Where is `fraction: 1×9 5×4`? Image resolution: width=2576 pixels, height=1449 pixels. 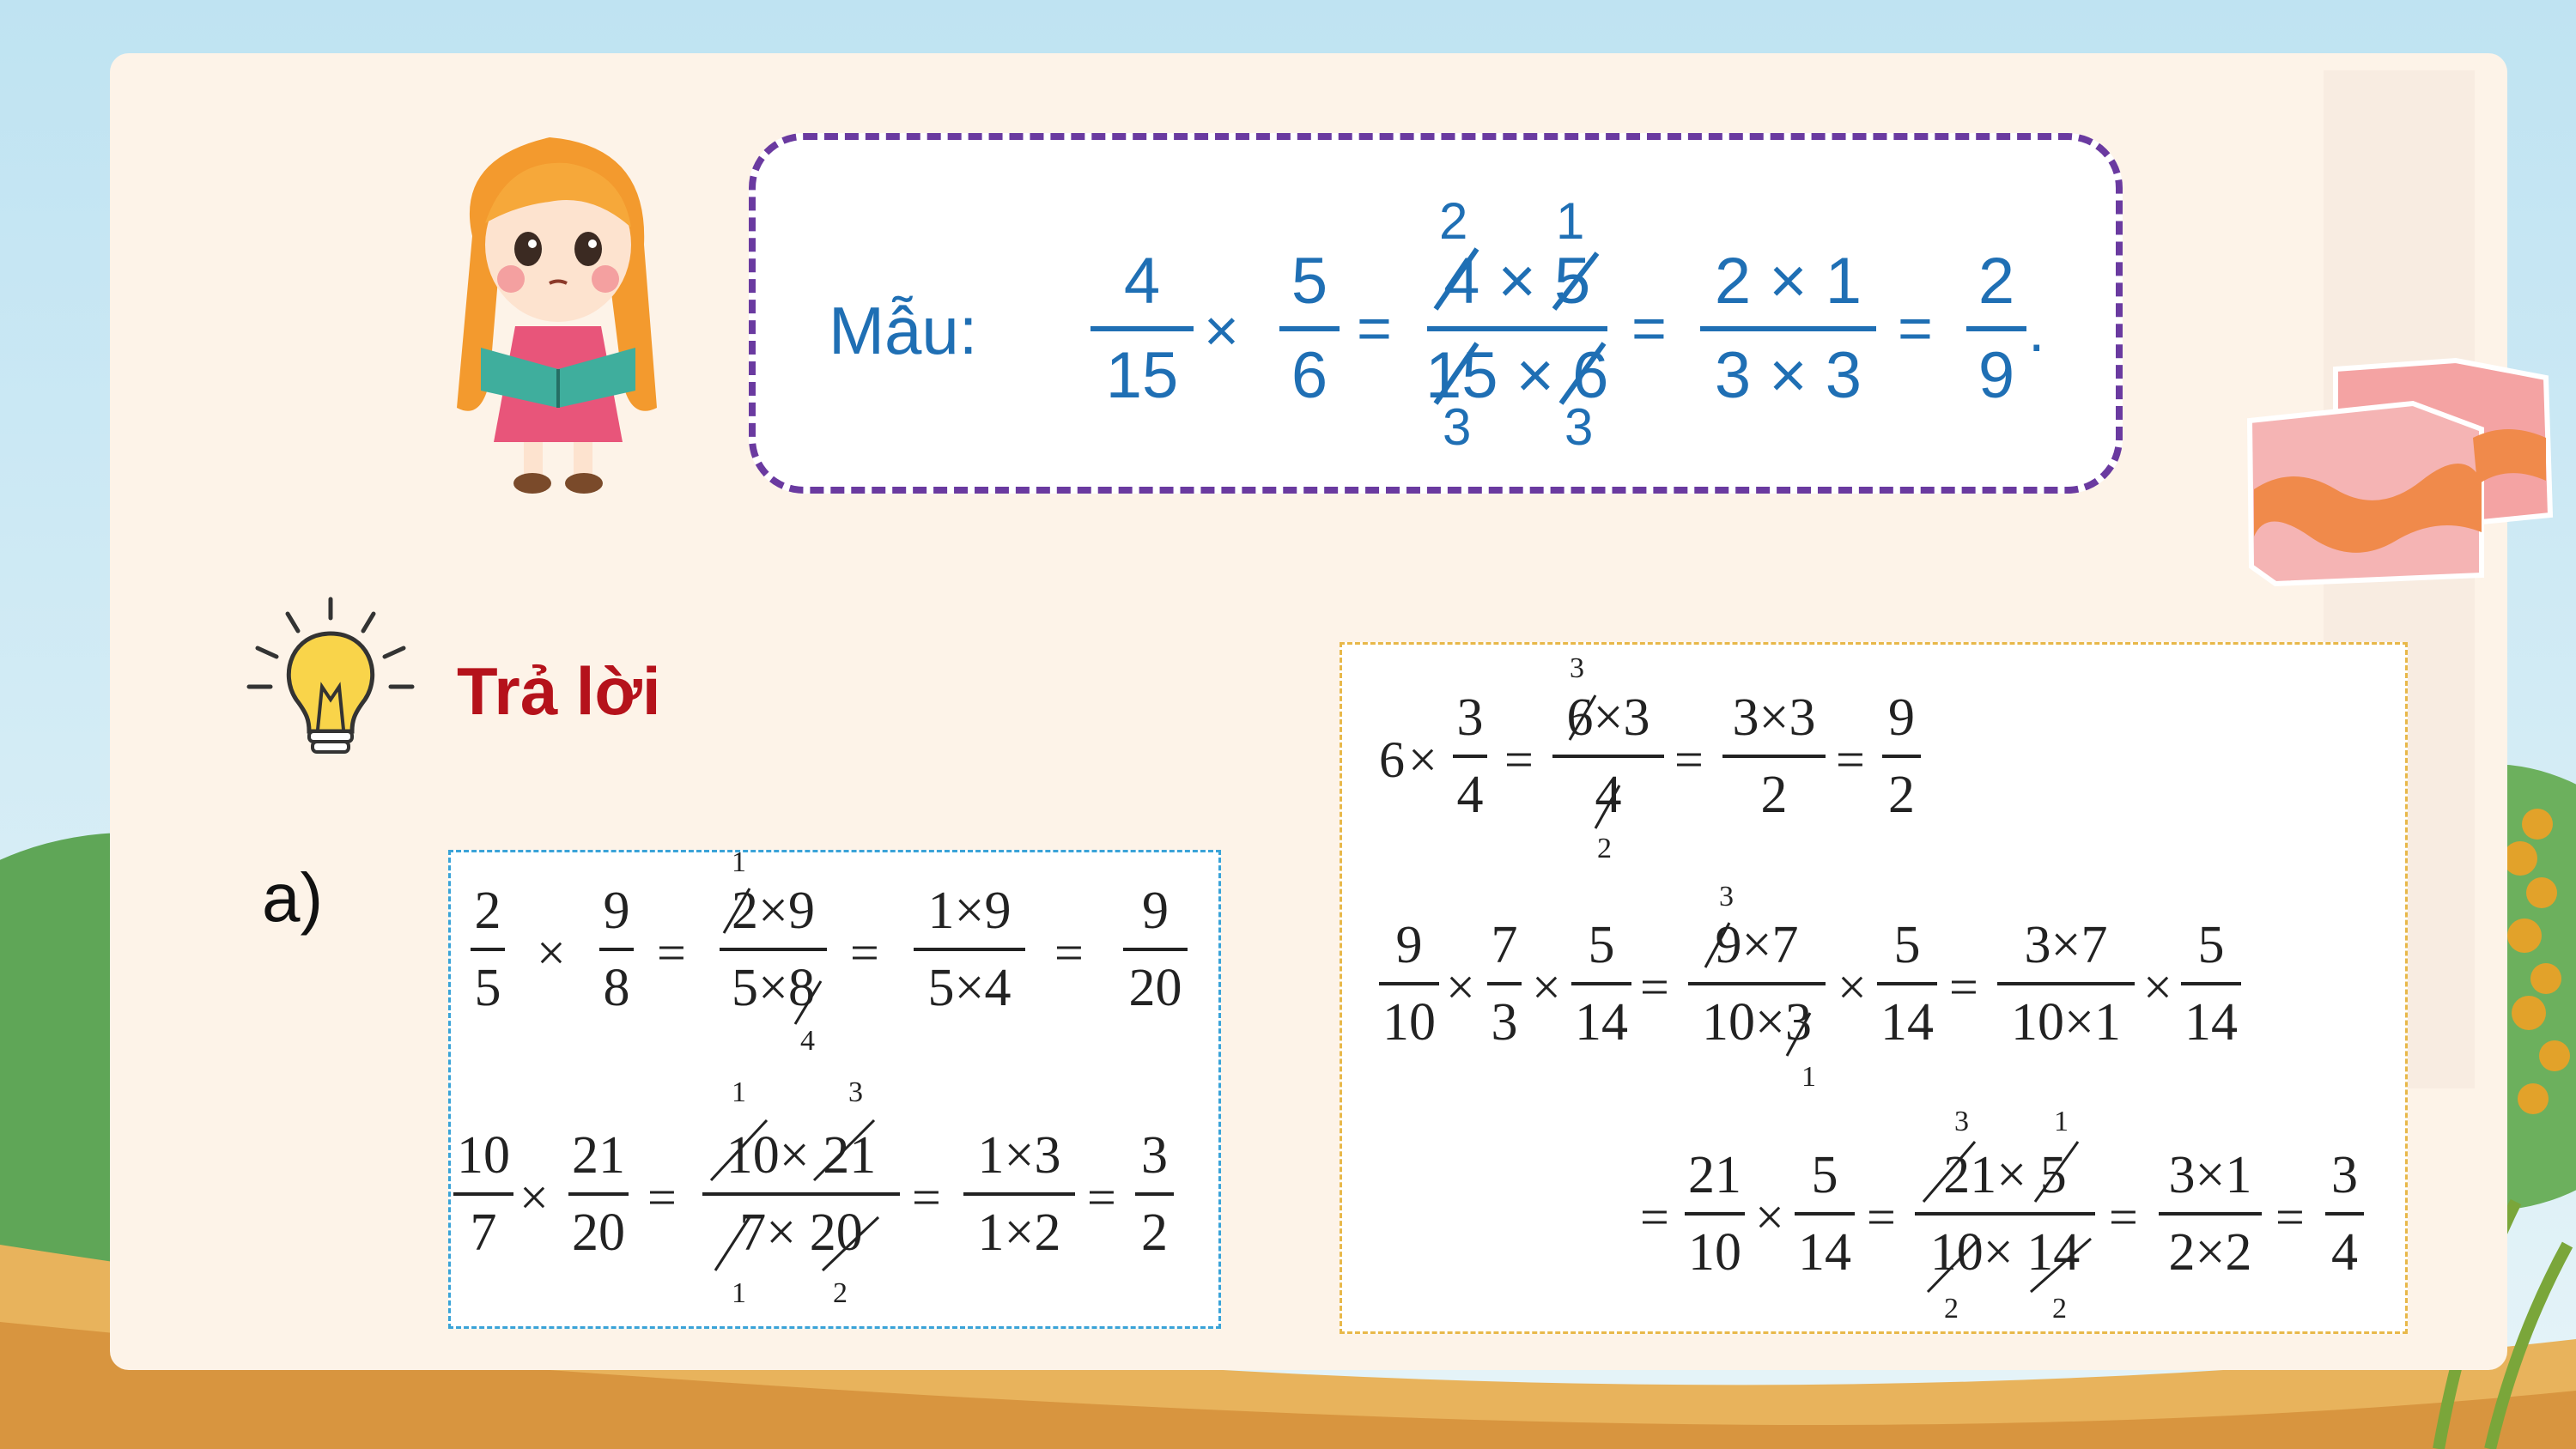
fraction: 1×9 5×4 is located at coordinates (969, 949).